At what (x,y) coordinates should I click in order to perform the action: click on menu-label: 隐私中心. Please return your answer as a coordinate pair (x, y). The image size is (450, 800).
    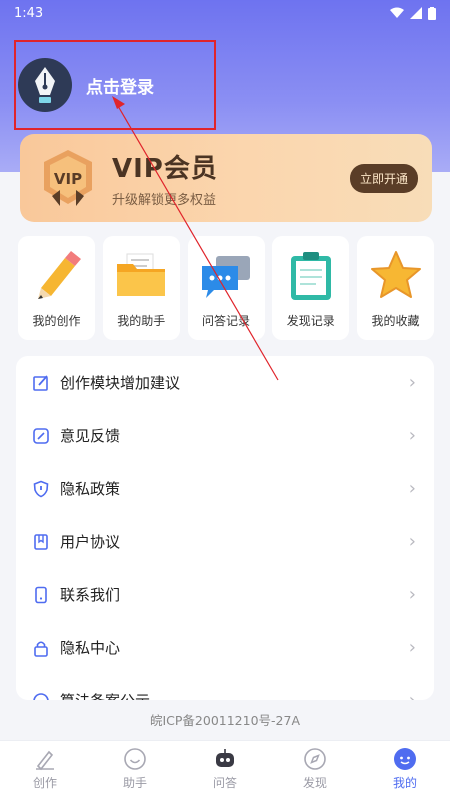
    Looking at the image, I should click on (90, 648).